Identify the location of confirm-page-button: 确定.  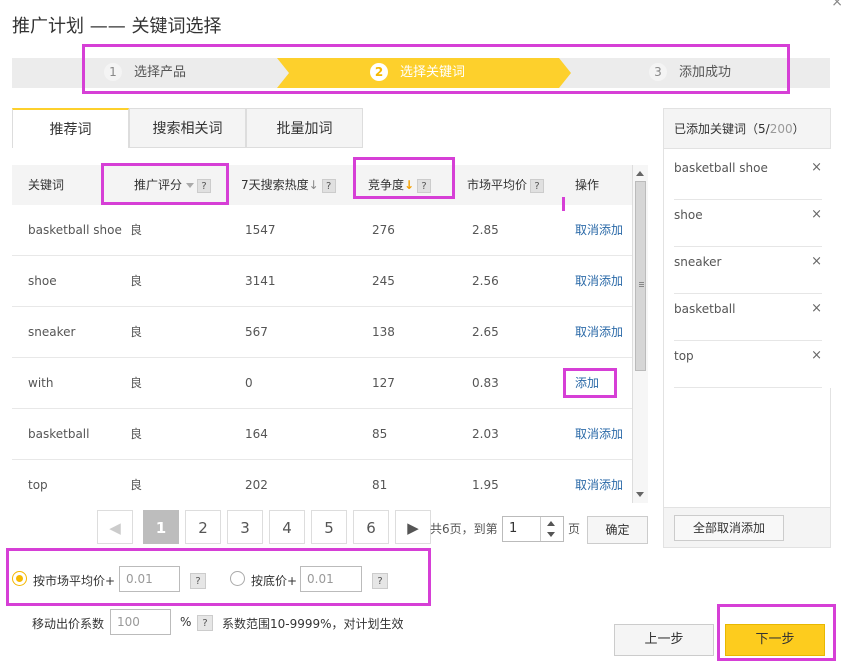
(617, 530).